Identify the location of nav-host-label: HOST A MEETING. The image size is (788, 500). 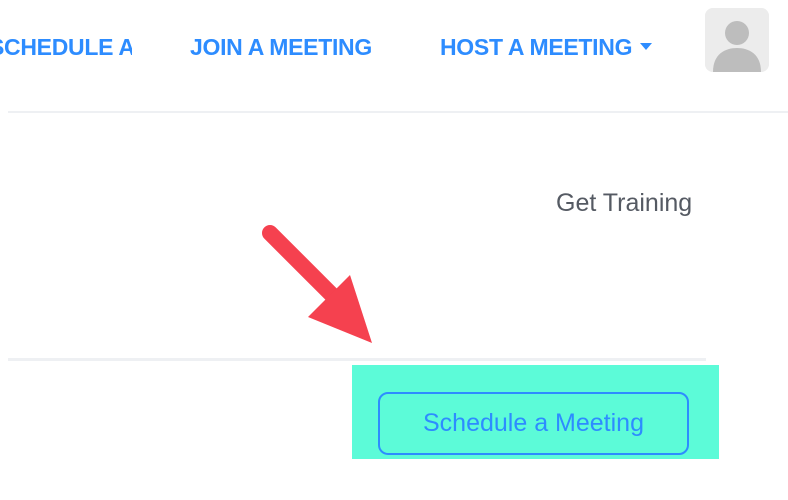
(536, 47).